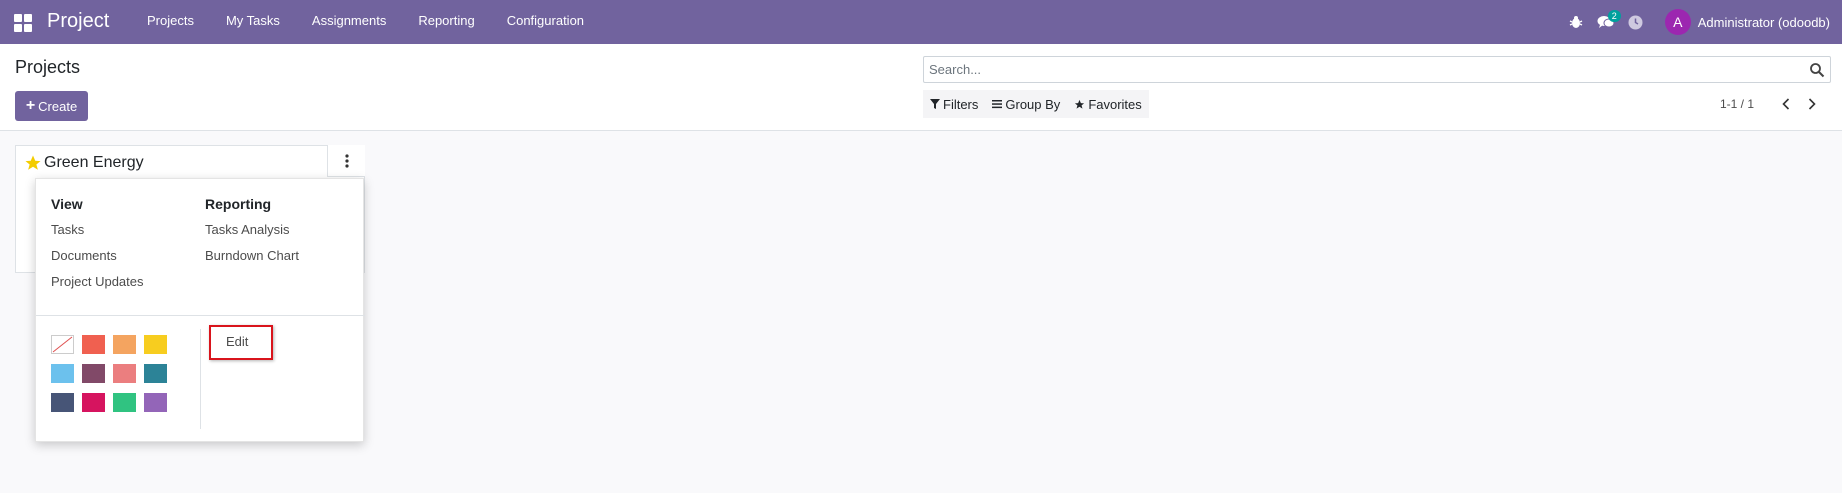 This screenshot has width=1842, height=493. What do you see at coordinates (78, 21) in the screenshot?
I see `app-brand: Project` at bounding box center [78, 21].